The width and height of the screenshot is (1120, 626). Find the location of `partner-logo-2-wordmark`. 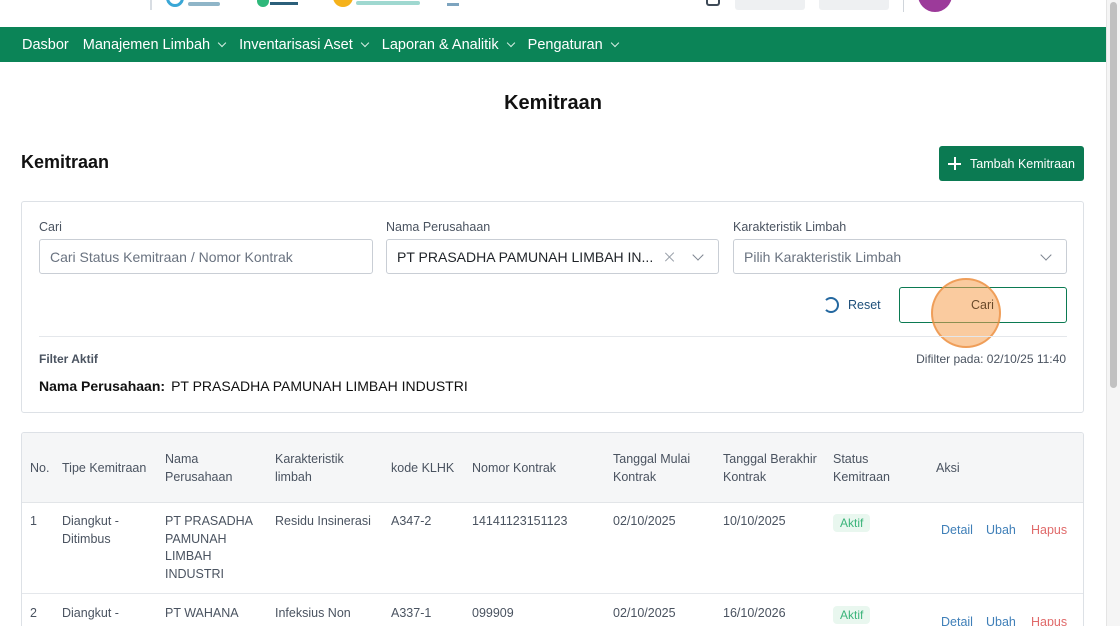

partner-logo-2-wordmark is located at coordinates (284, 3).